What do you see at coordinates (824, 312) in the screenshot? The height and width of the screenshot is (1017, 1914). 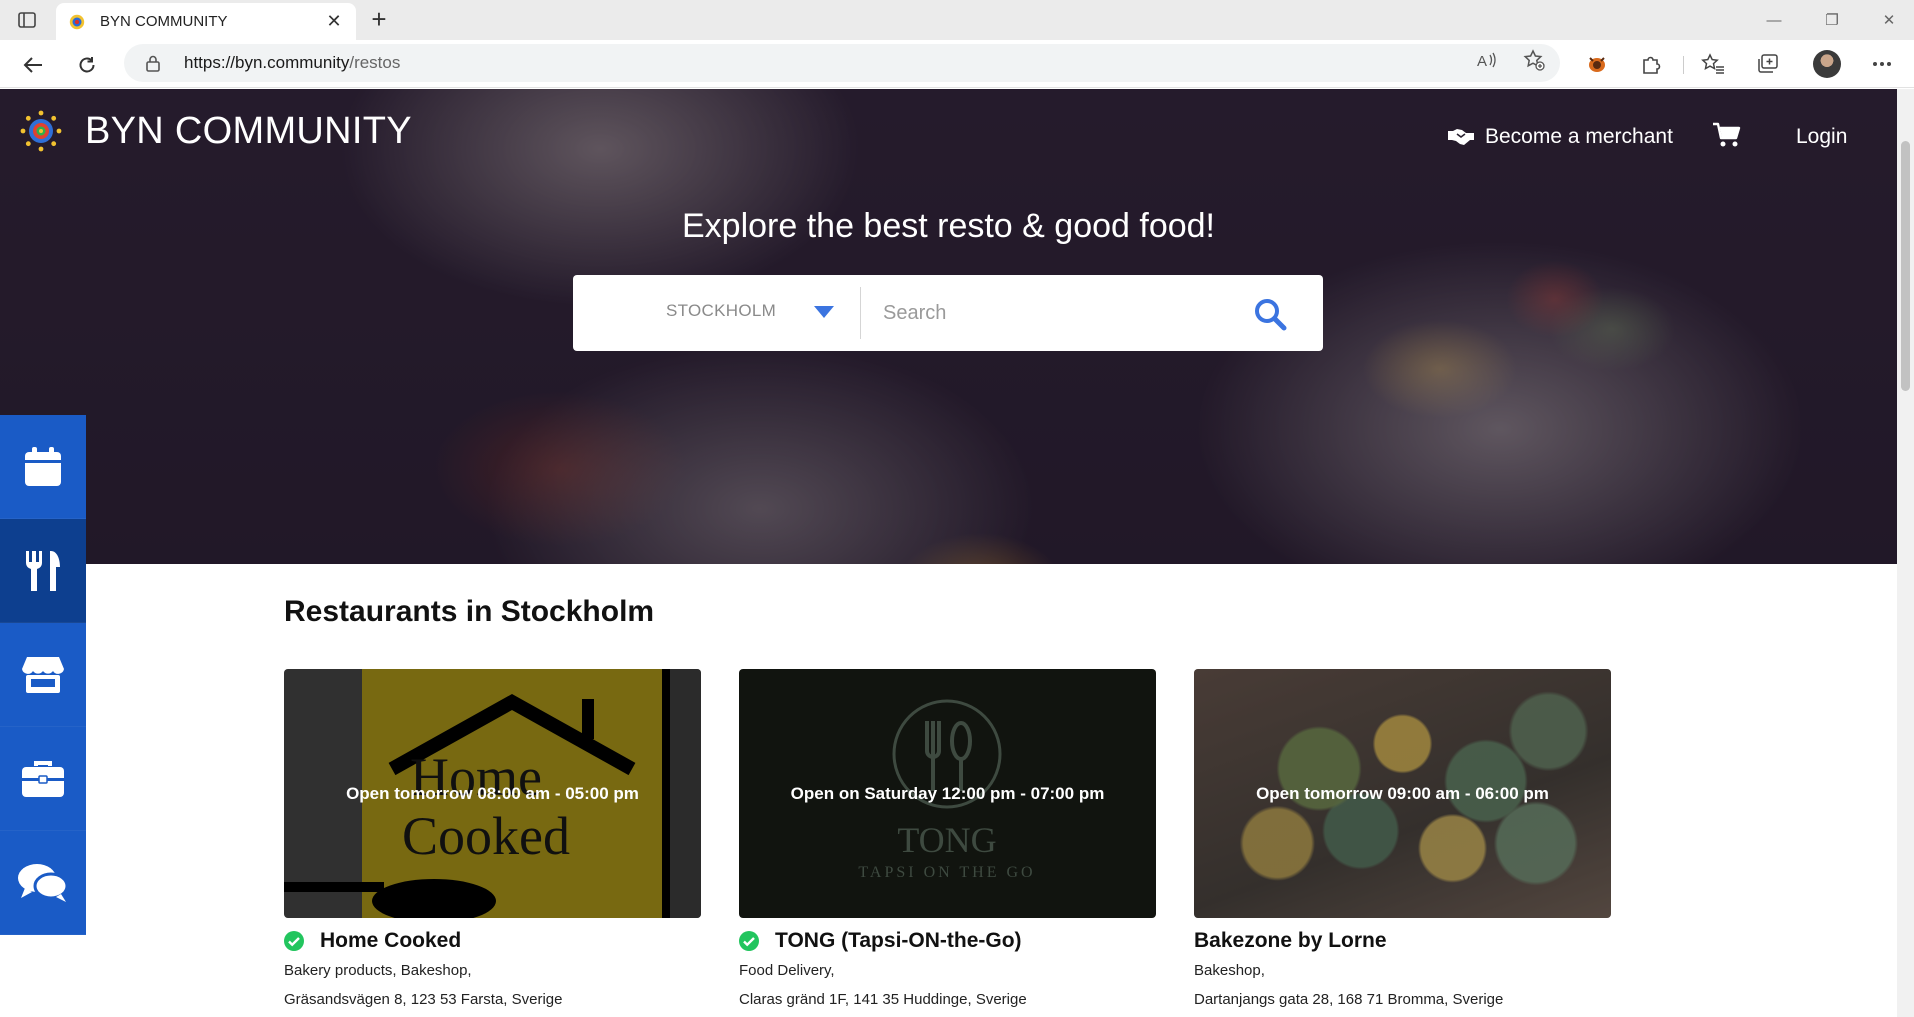 I see `caret-down-icon` at bounding box center [824, 312].